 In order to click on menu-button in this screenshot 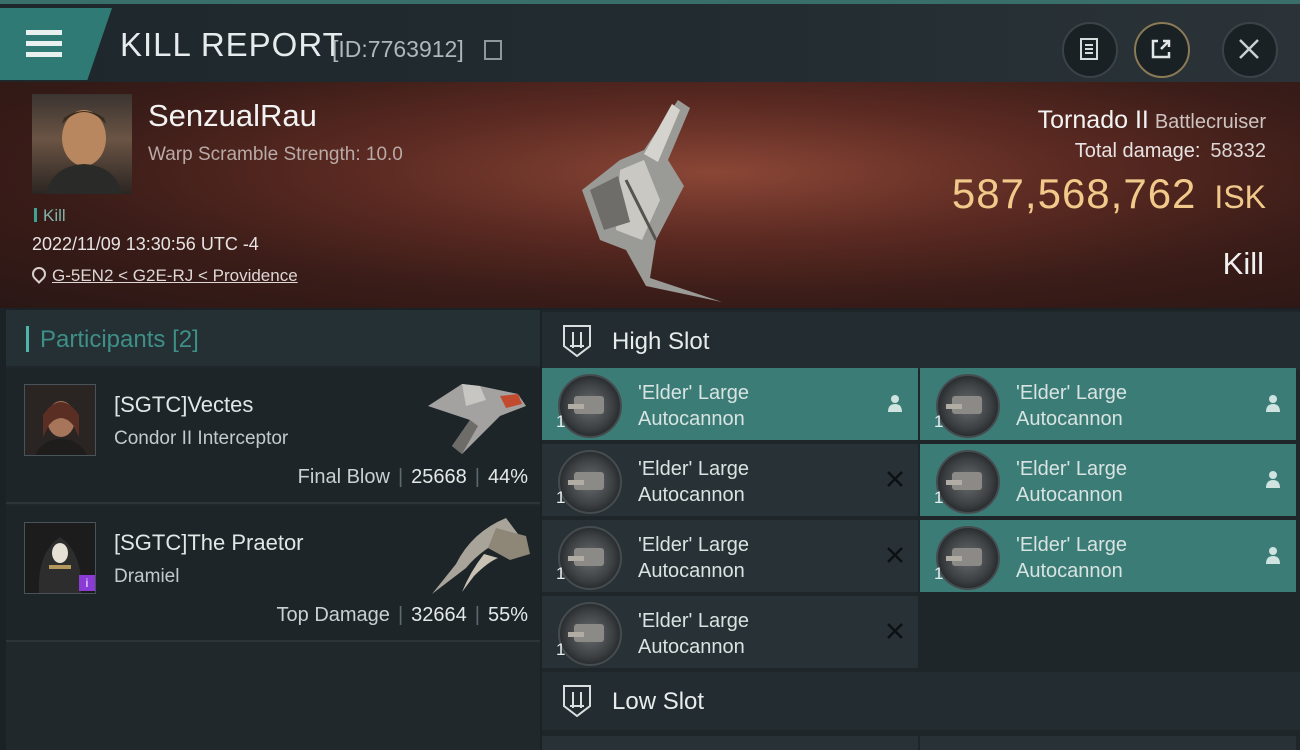, I will do `click(56, 44)`.